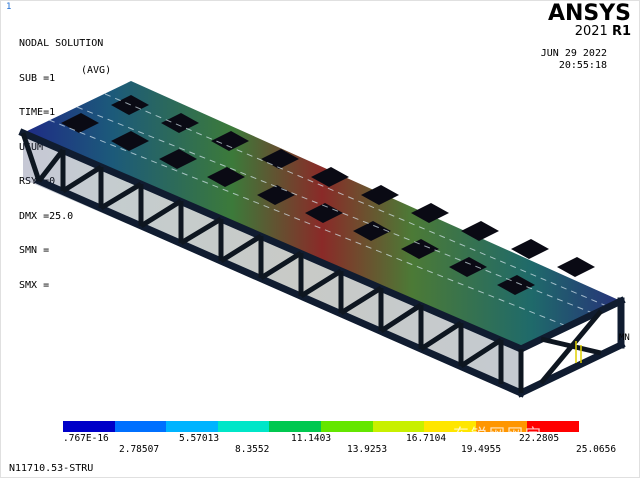  What do you see at coordinates (86, 438) in the screenshot?
I see `legend-label: .767E-16` at bounding box center [86, 438].